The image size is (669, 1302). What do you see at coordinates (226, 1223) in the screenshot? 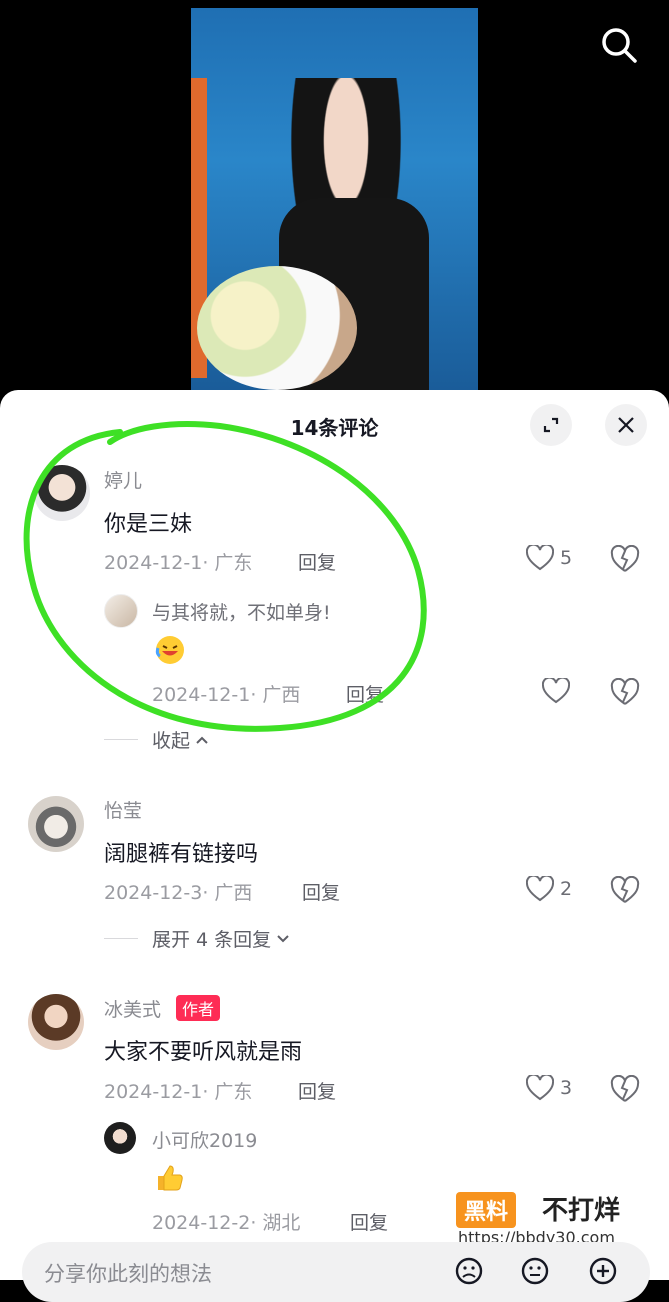
I see `reply-date-location: 2024-12-2· 湖北` at bounding box center [226, 1223].